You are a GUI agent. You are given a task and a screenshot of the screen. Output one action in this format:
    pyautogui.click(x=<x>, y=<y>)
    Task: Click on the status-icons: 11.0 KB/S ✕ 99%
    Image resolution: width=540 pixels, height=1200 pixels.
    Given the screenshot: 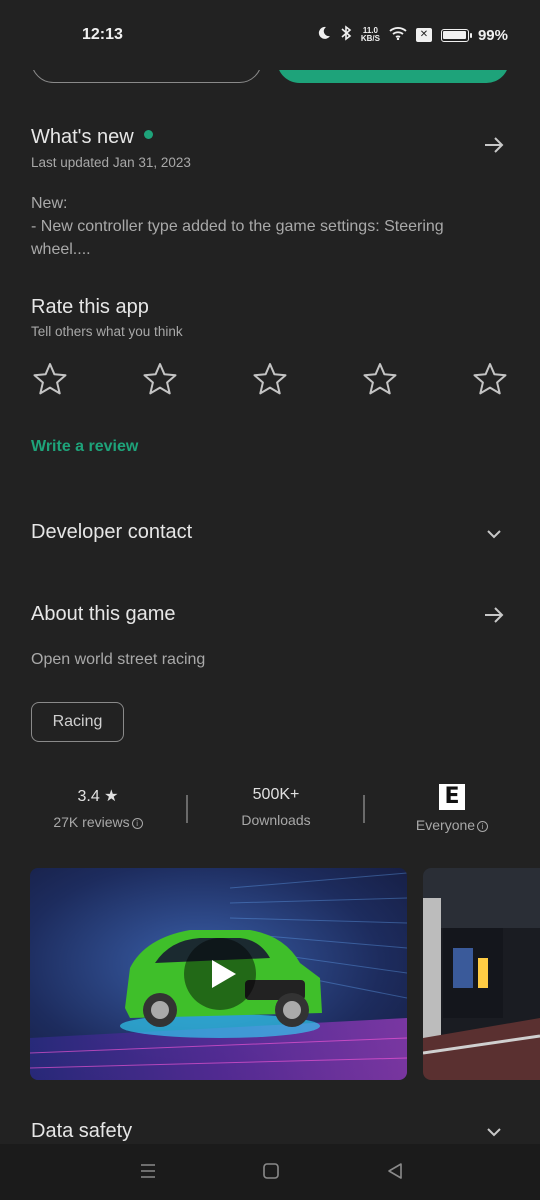 What is the action you would take?
    pyautogui.click(x=412, y=35)
    